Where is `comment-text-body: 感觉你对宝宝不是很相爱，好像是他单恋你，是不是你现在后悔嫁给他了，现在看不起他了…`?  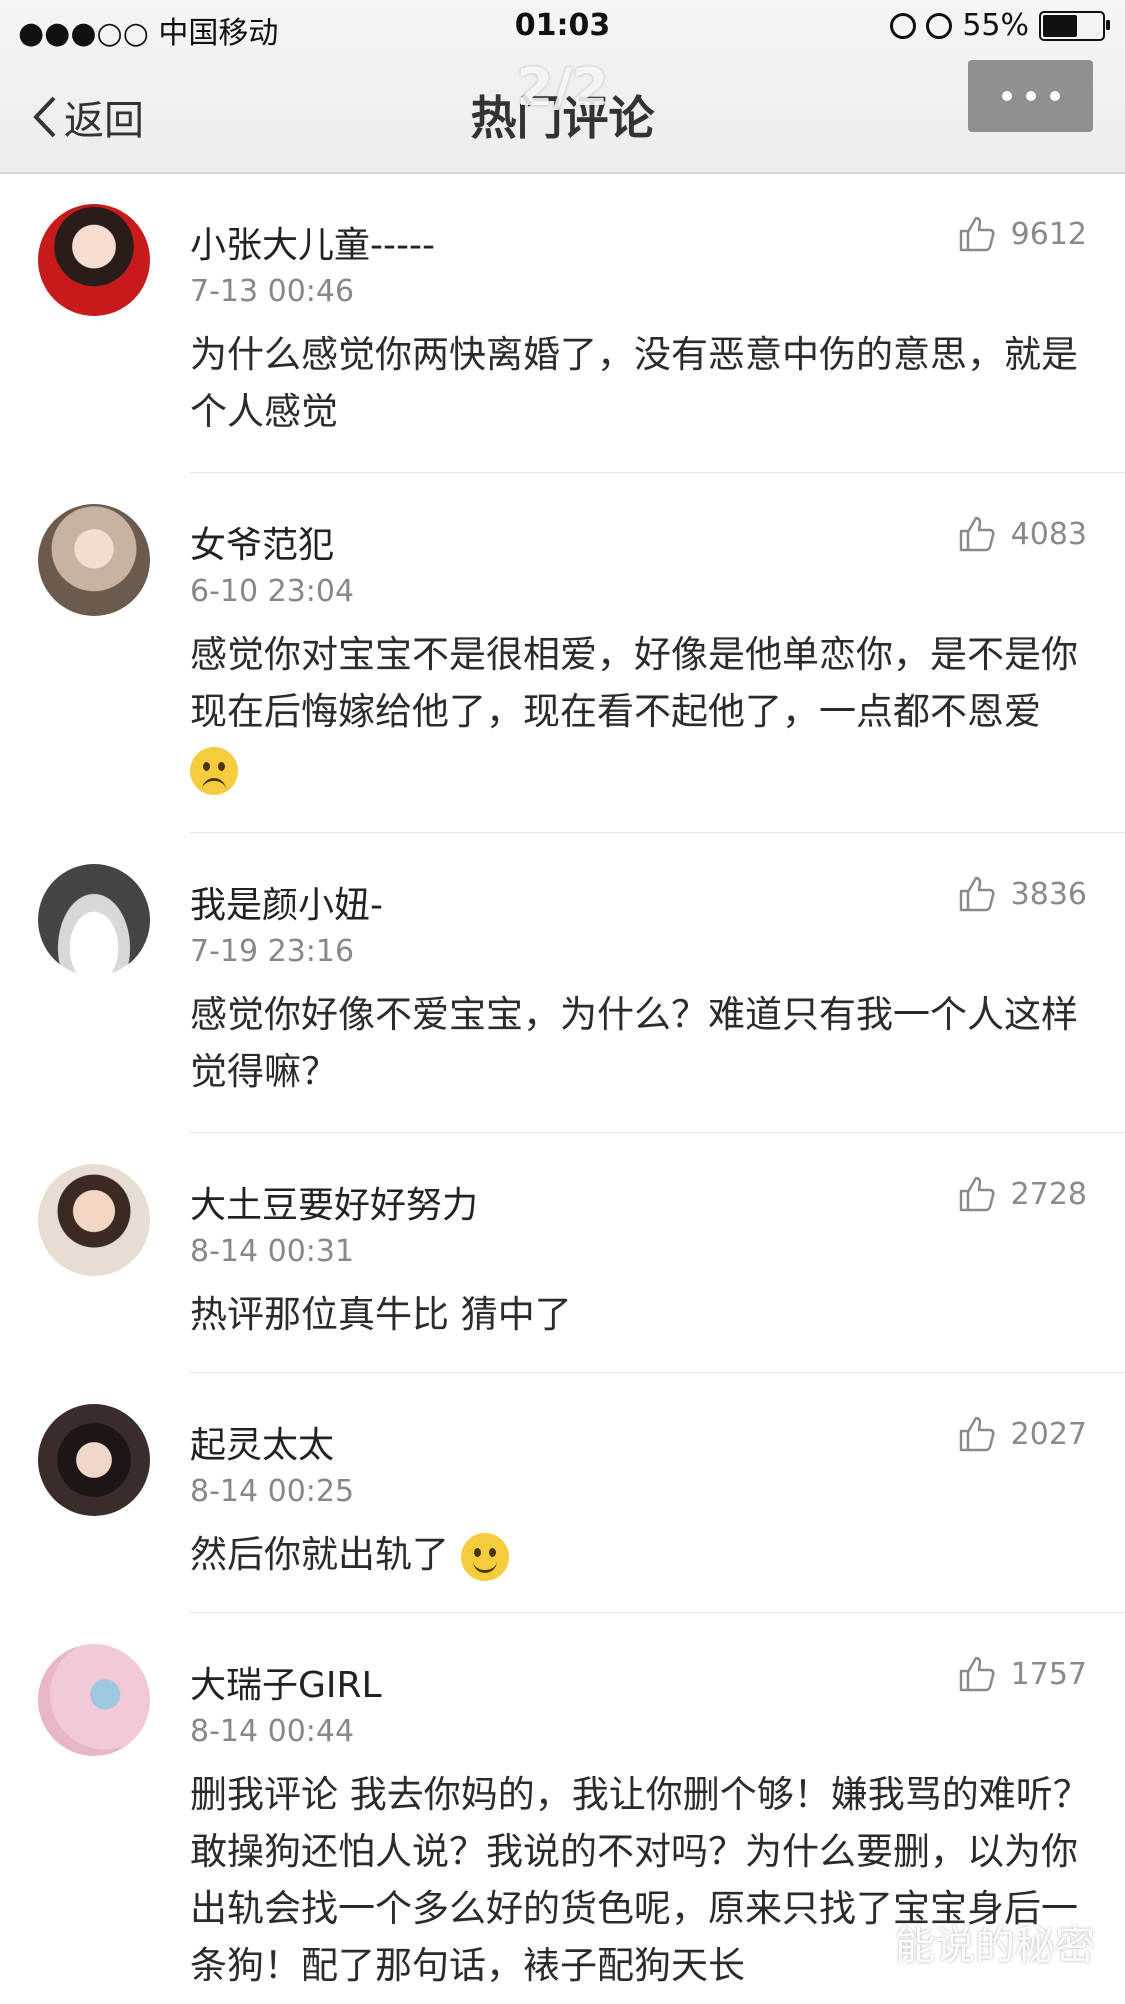 comment-text-body: 感觉你对宝宝不是很相爱，好像是他单恋你，是不是你现在后悔嫁给他了，现在看不起他了… is located at coordinates (634, 683).